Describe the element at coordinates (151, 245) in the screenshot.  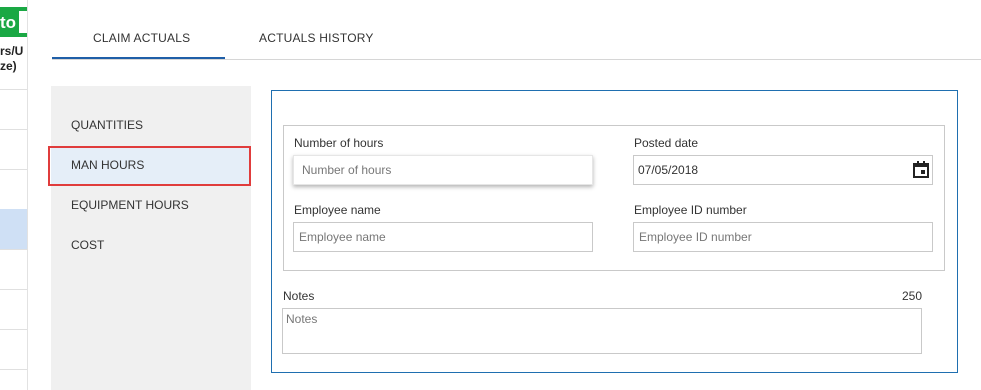
I see `sidebar-item-cost: COST` at that location.